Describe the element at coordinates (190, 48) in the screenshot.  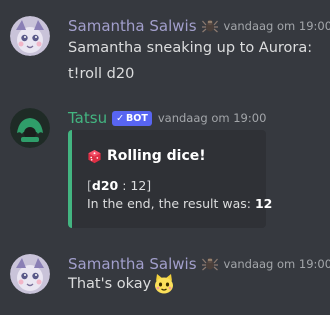
I see `message-line: Samantha sneaking up to Aurora:` at that location.